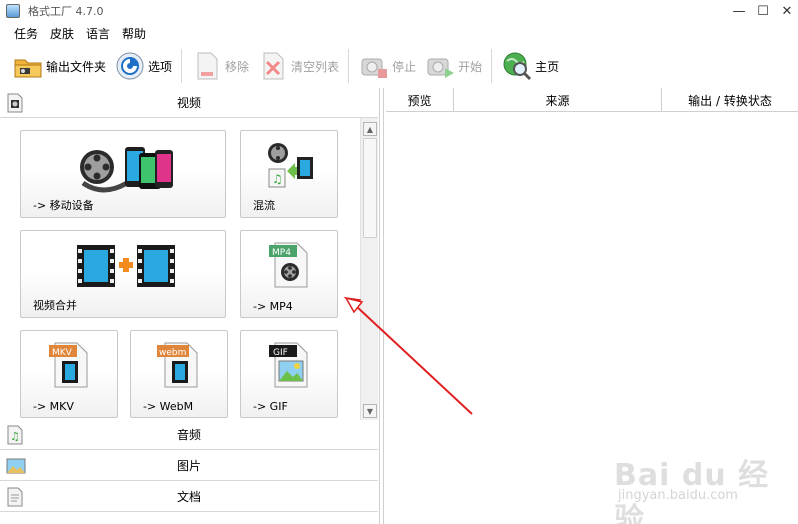  I want to click on tile-video-join-label: 视频合并, so click(55, 305).